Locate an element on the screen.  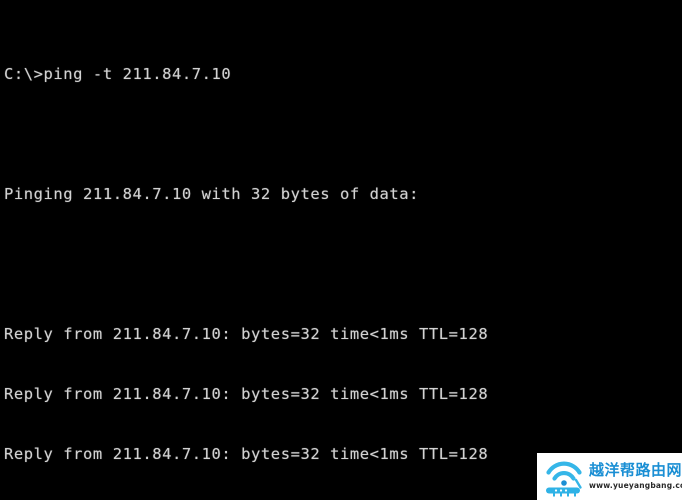
watermark-text-group: 越洋帮路由网 www.yueyangbang.com is located at coordinates (635, 476).